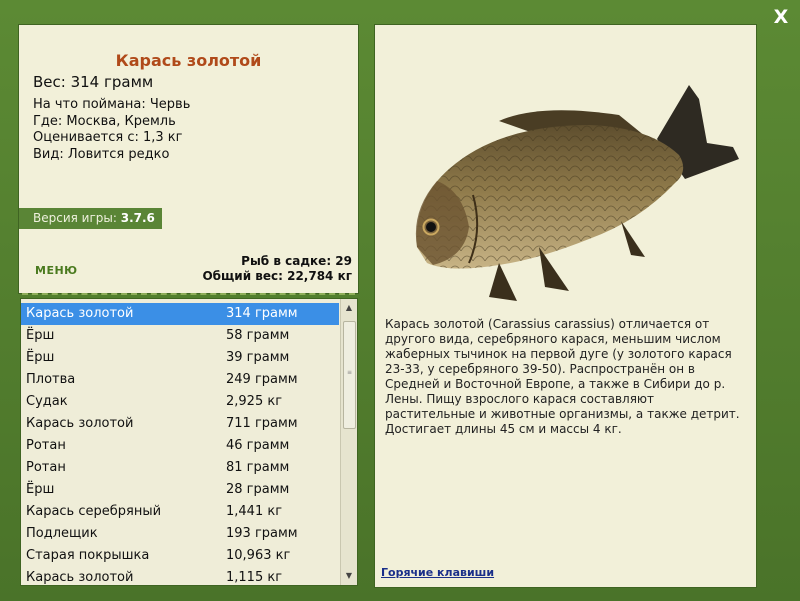 The width and height of the screenshot is (800, 601). What do you see at coordinates (47, 401) in the screenshot?
I see `item-name: Судак` at bounding box center [47, 401].